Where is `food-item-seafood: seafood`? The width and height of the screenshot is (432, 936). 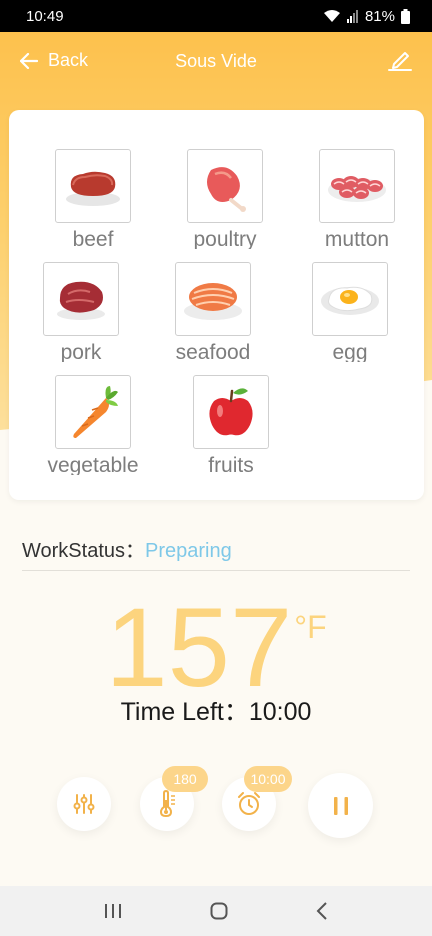
food-item-seafood: seafood is located at coordinates (213, 312).